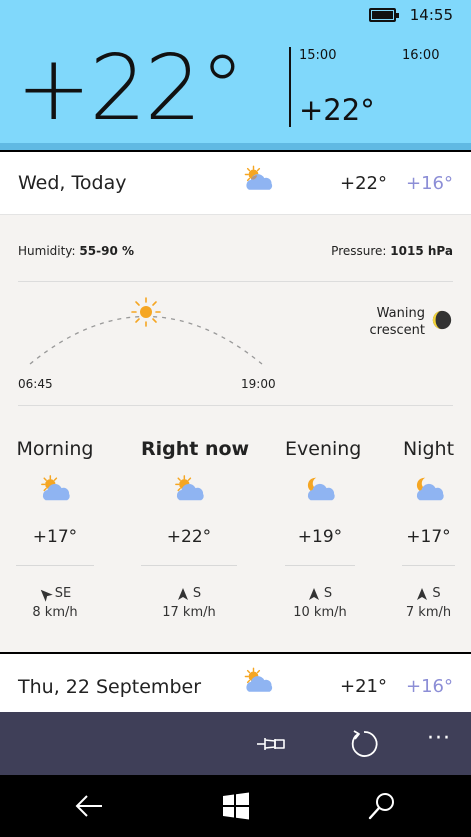 The height and width of the screenshot is (837, 471). I want to click on more-options-button: ···, so click(439, 738).